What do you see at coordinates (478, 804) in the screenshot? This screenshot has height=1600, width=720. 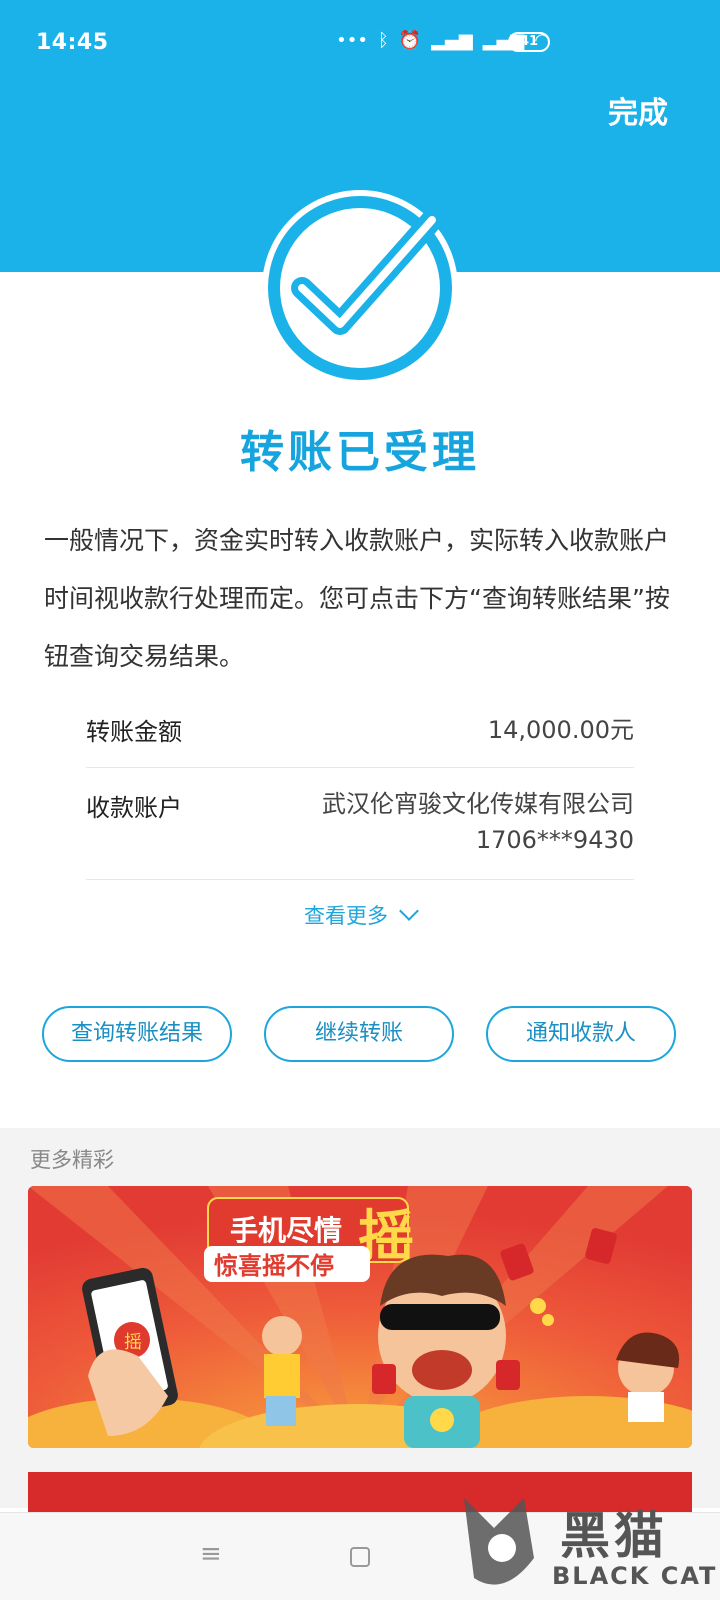 I see `account-name: 武汉伦宵骏文化传媒有限公司` at bounding box center [478, 804].